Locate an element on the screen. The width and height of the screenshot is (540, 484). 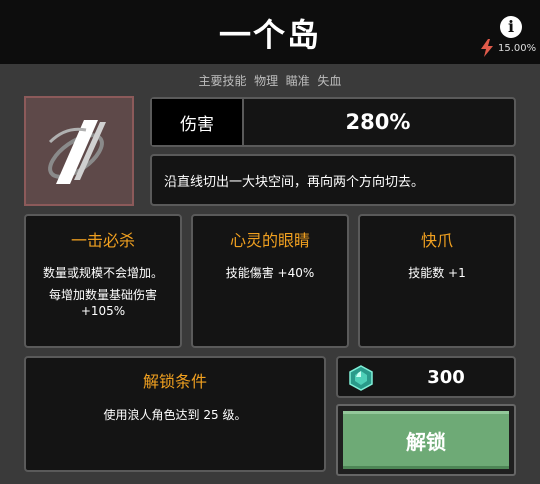
unlock-cost-panel: 300 is located at coordinates (426, 377).